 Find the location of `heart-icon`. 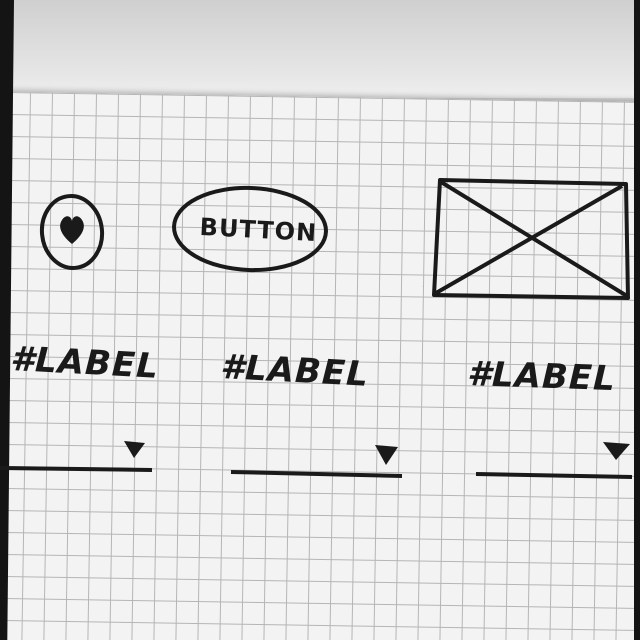

heart-icon is located at coordinates (72, 230).